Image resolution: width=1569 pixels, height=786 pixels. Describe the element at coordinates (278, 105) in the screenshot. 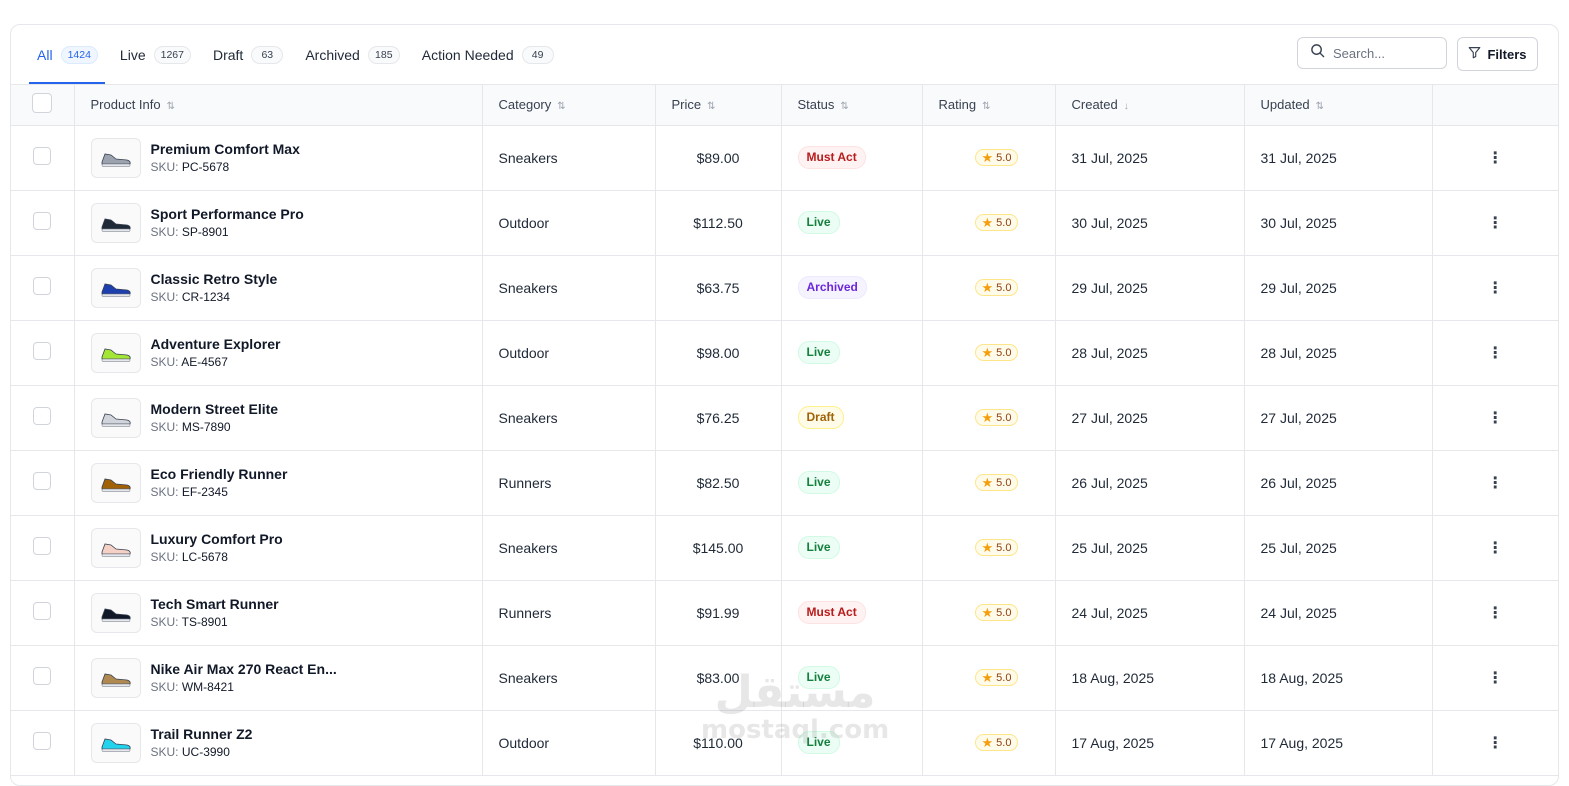

I see `column-header-product: Product Info ⇅` at that location.